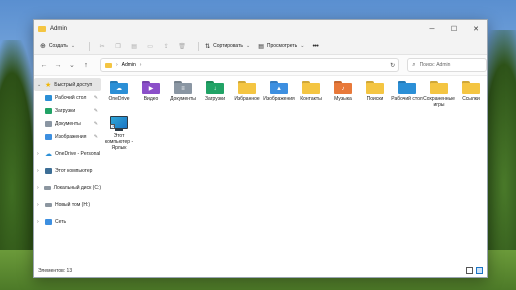  What do you see at coordinates (73, 84) in the screenshot?
I see `sidebar-item-label: Быстрый доступ` at bounding box center [73, 84].